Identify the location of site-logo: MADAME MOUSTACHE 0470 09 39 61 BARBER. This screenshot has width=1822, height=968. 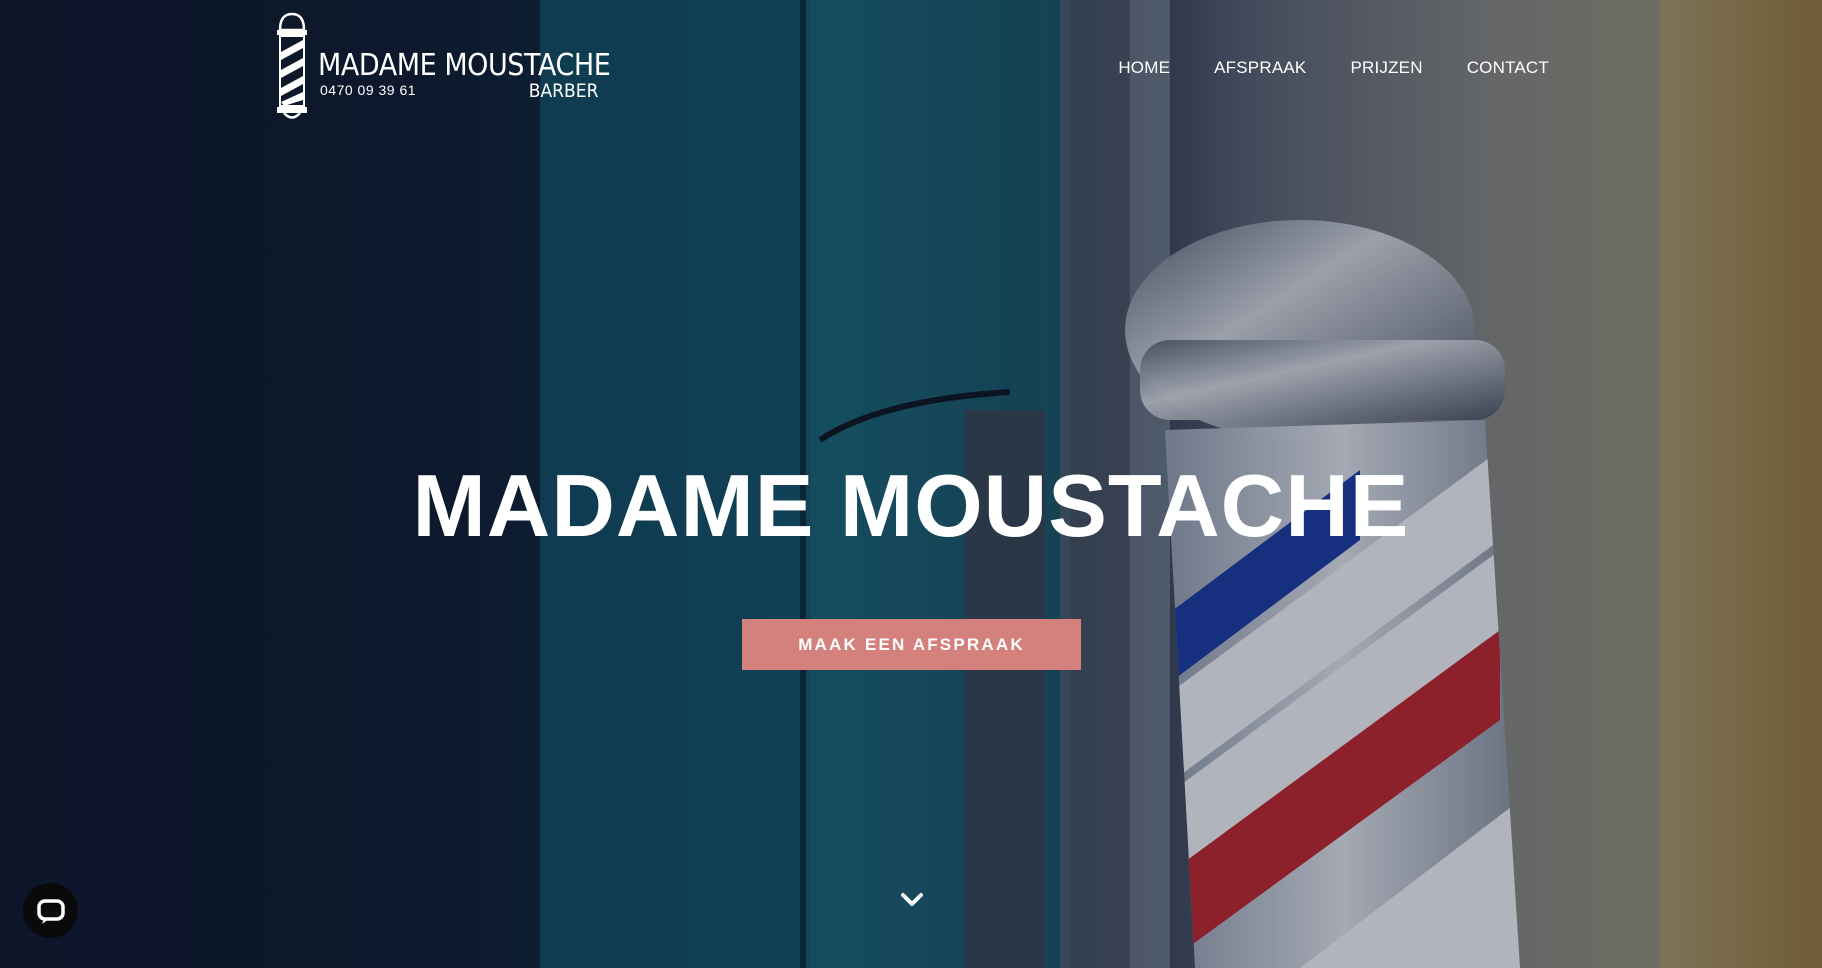
(441, 68).